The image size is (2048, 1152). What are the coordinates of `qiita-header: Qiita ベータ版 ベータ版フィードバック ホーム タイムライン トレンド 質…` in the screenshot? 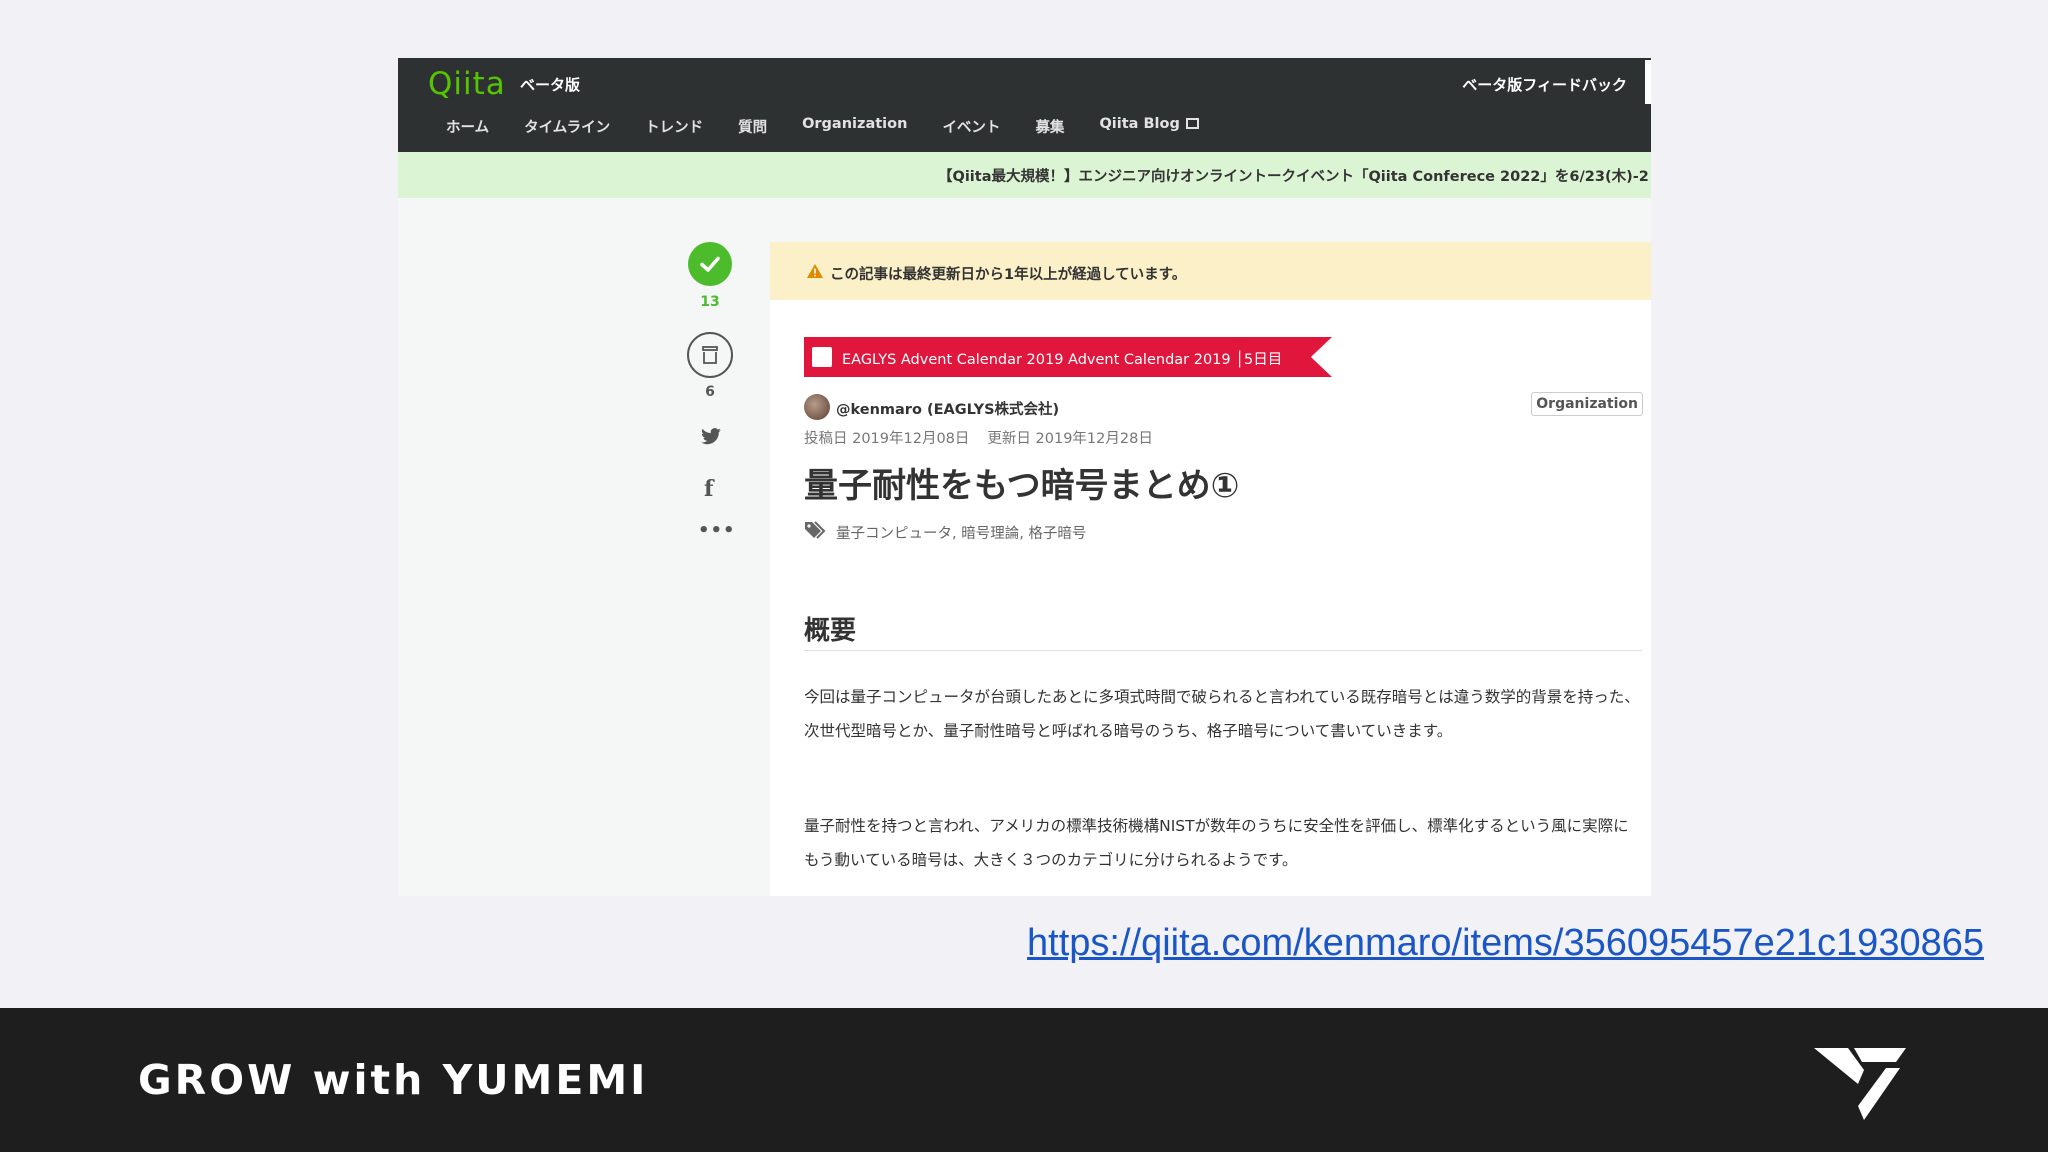 It's located at (1024, 105).